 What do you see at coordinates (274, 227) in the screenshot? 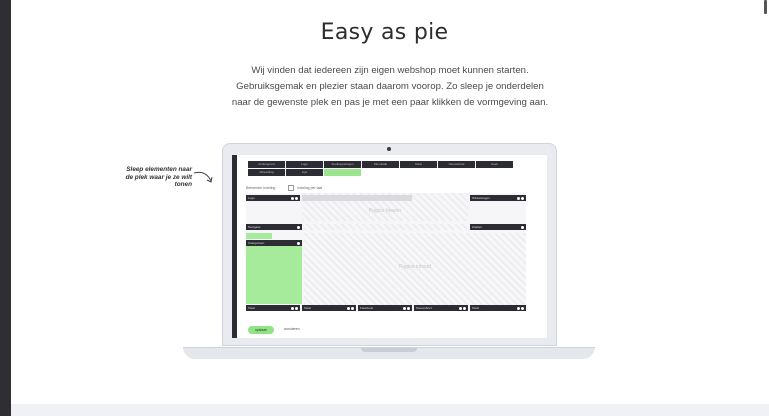
I see `block-navigatie: Navigatie` at bounding box center [274, 227].